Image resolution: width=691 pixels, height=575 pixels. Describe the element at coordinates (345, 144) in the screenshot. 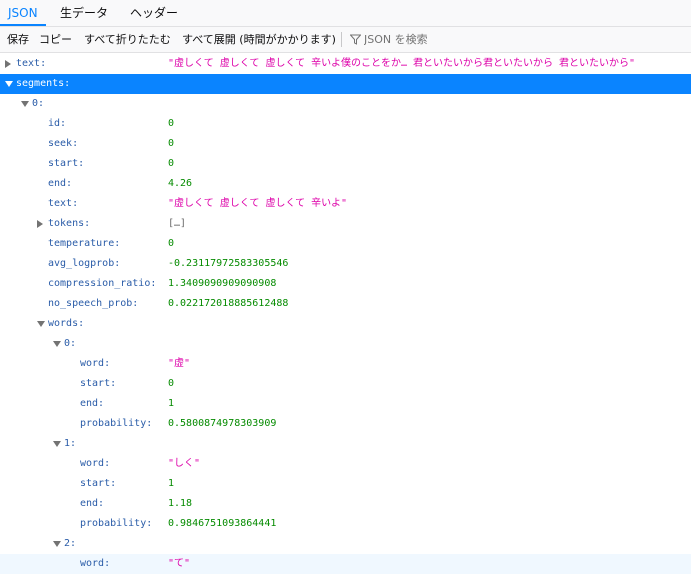

I see `tree-row: seek: 0` at that location.